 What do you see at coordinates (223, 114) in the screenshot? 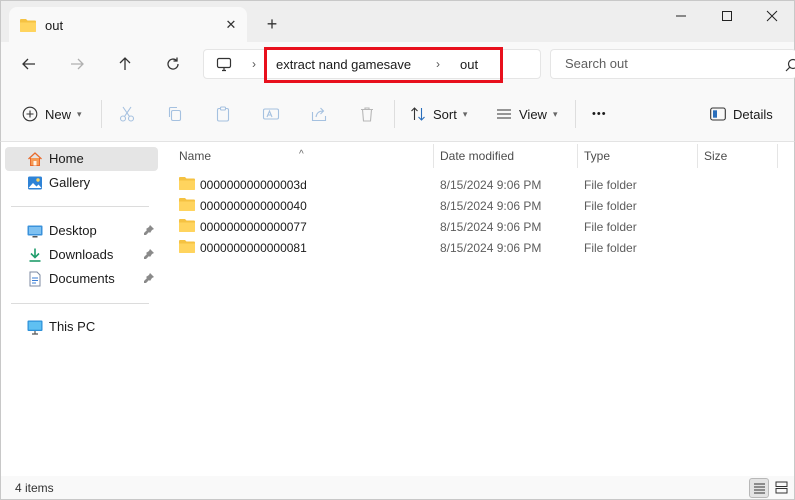
I see `paste-button` at bounding box center [223, 114].